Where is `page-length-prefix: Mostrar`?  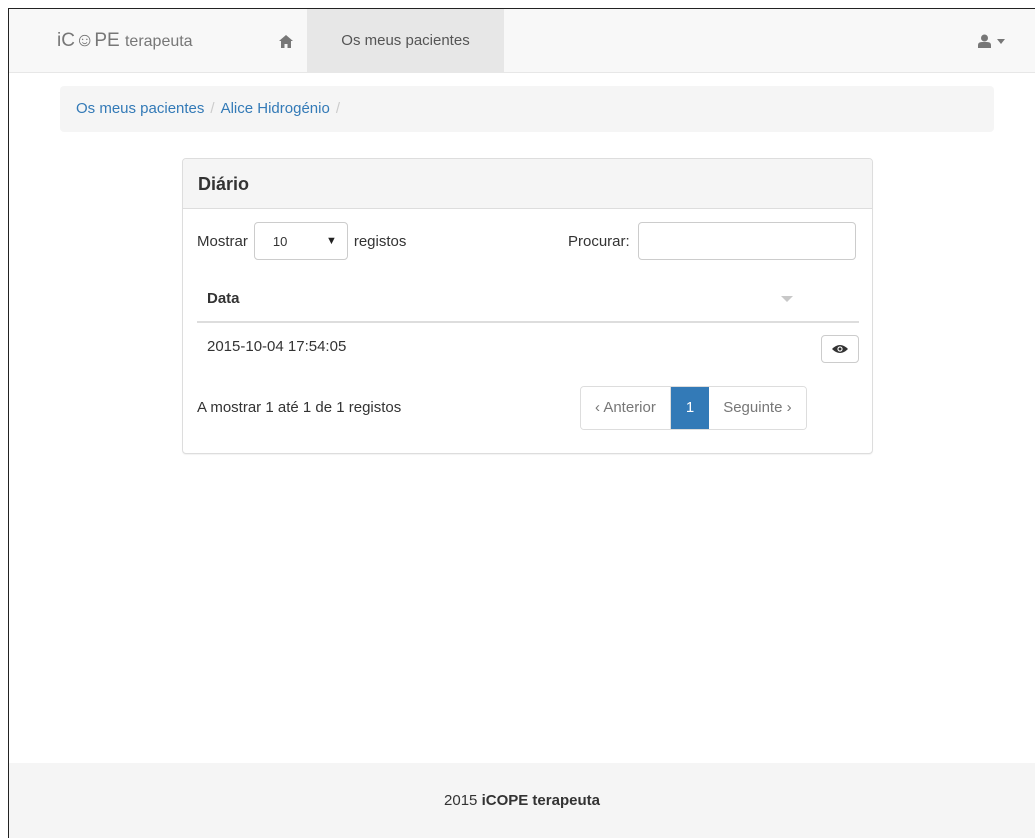 page-length-prefix: Mostrar is located at coordinates (222, 241).